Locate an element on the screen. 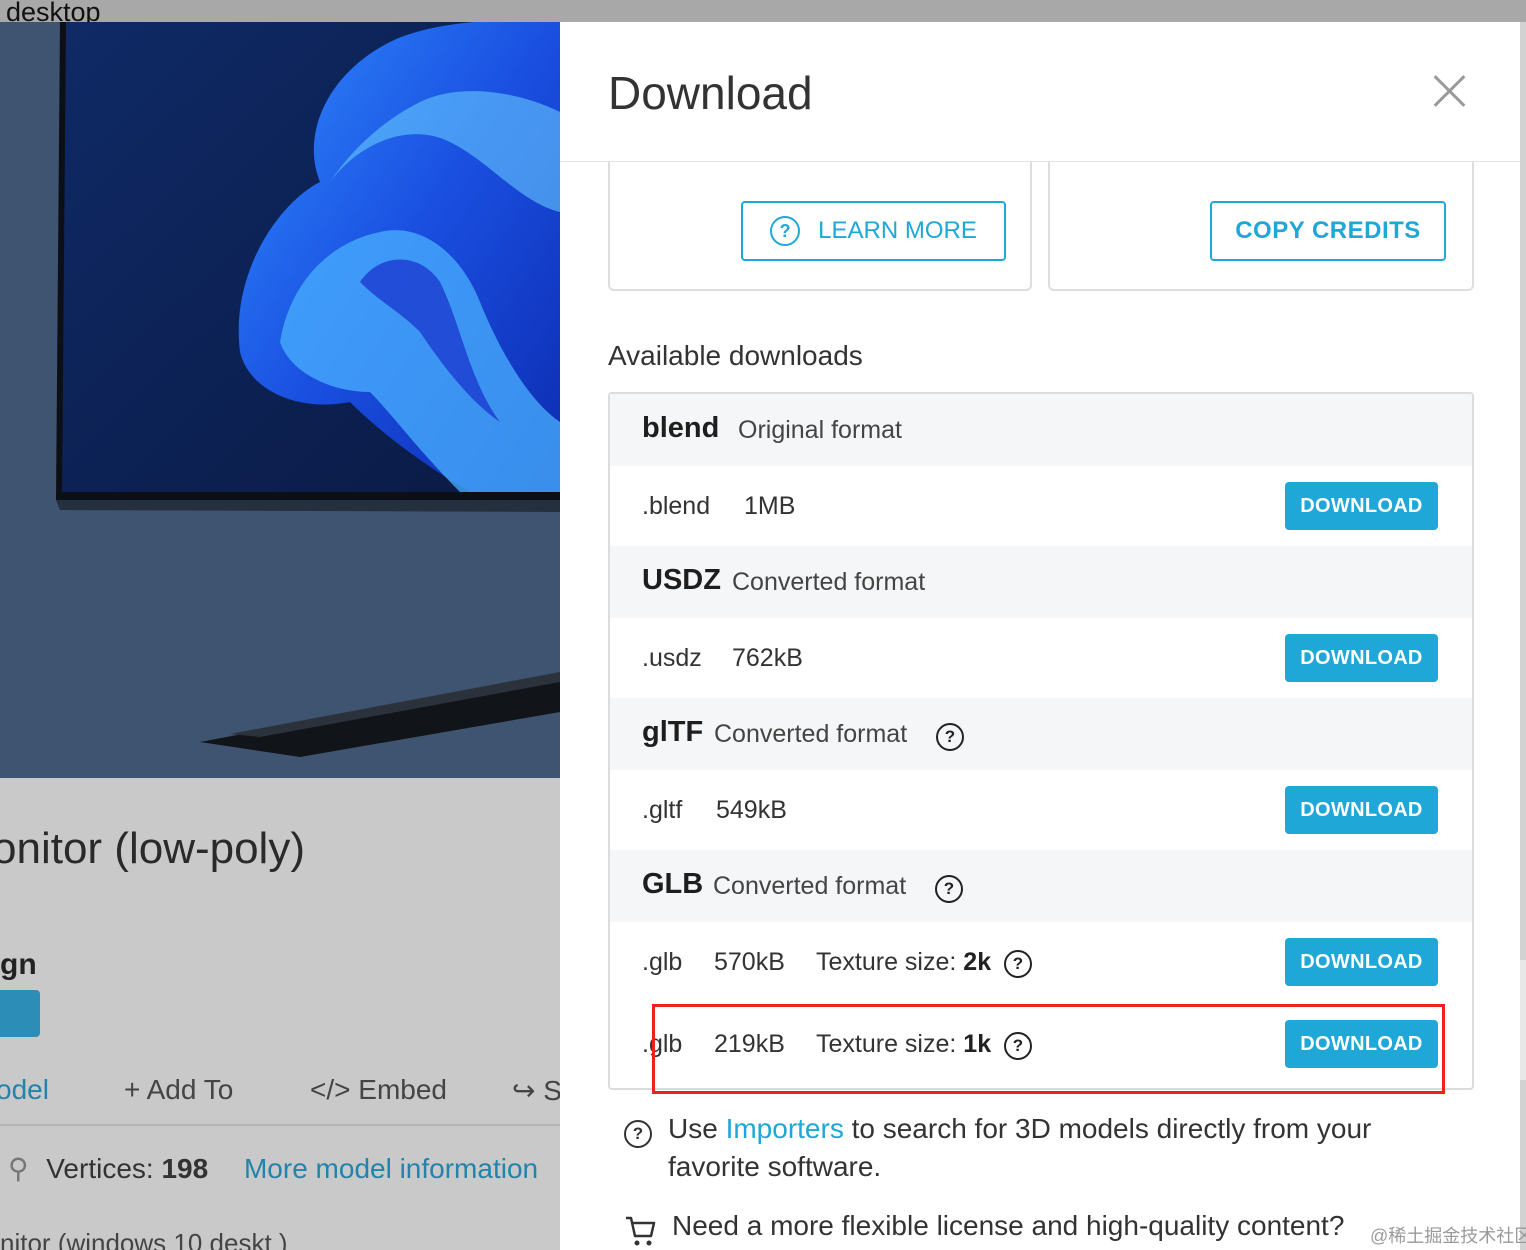  model-description: nitor (windows 10 deskt ) is located at coordinates (144, 1239).